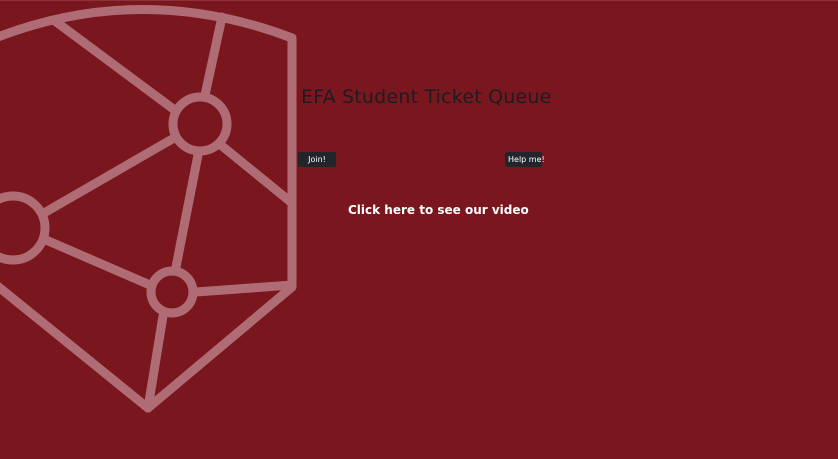 This screenshot has width=838, height=459. Describe the element at coordinates (438, 210) in the screenshot. I see `video-link: Click here to see our video` at that location.